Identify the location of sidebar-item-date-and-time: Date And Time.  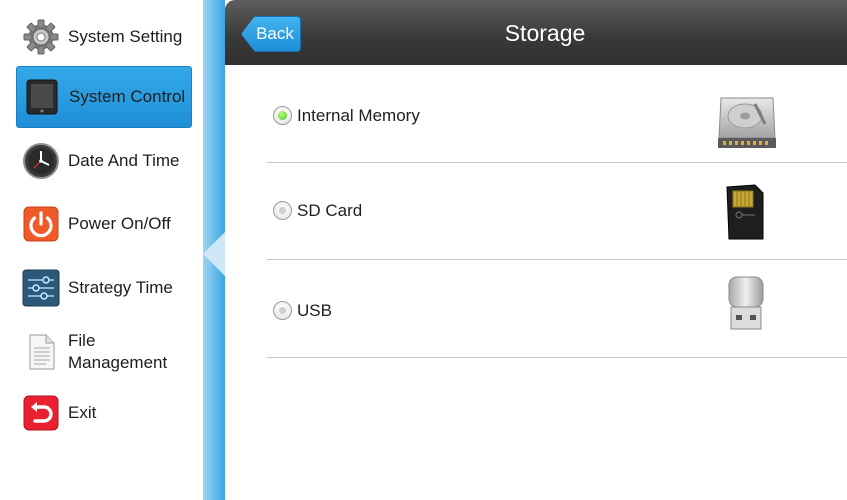
(104, 161).